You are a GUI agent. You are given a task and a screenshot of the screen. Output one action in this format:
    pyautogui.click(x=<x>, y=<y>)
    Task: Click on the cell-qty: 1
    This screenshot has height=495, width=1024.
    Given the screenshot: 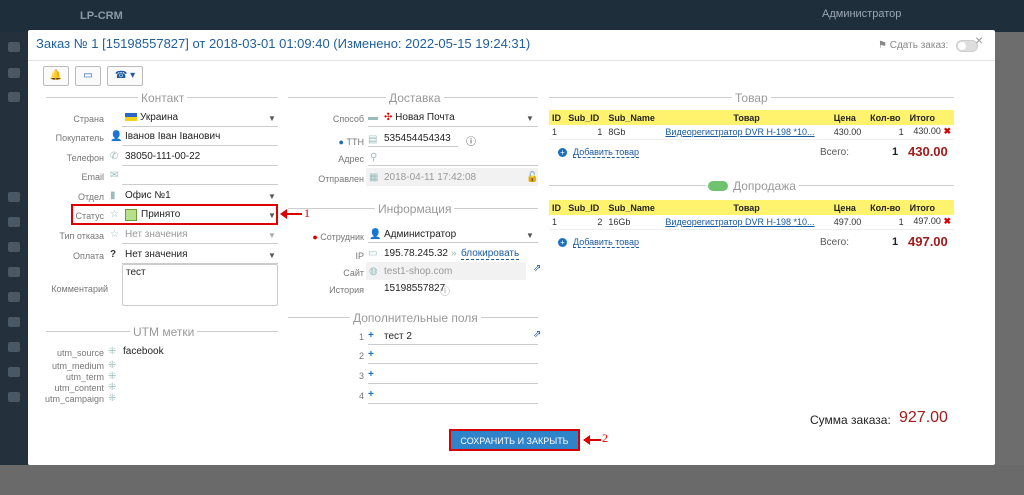 What is the action you would take?
    pyautogui.click(x=887, y=132)
    